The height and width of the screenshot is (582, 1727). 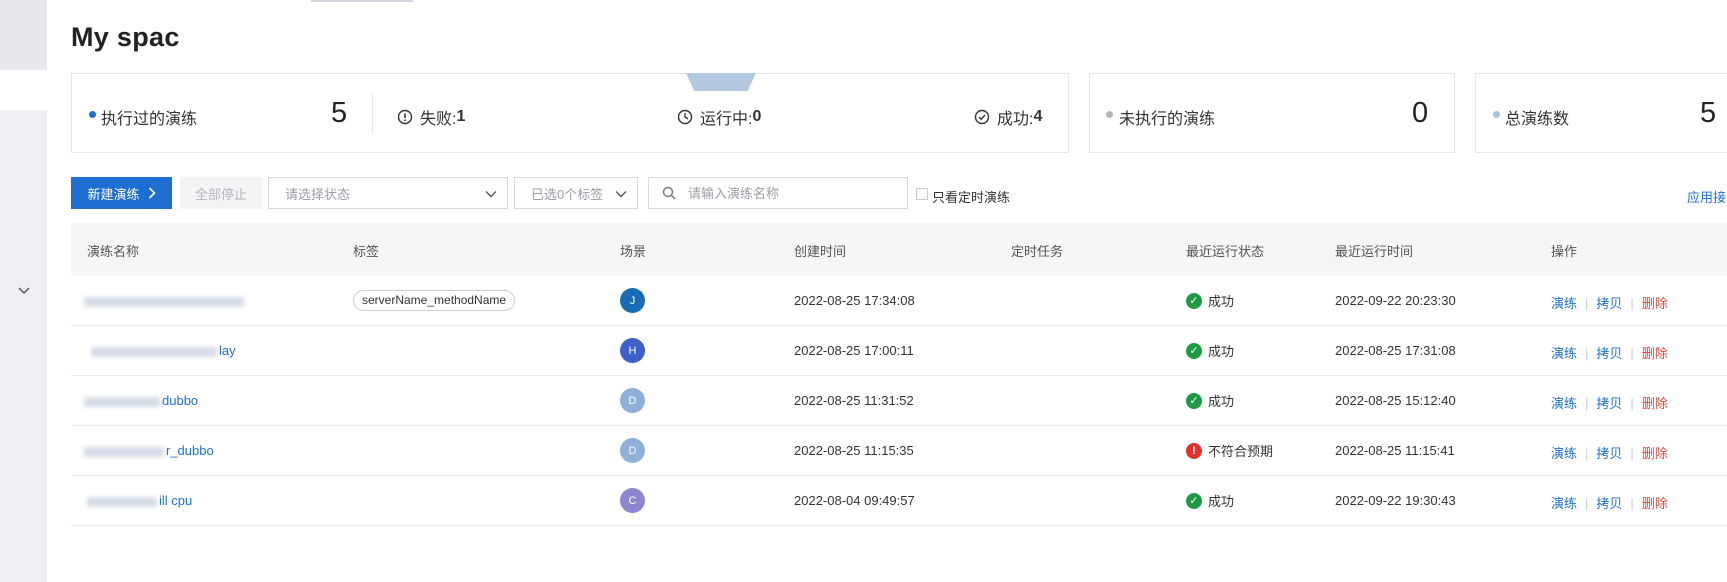 I want to click on sidebar-top-block, so click(x=23, y=35).